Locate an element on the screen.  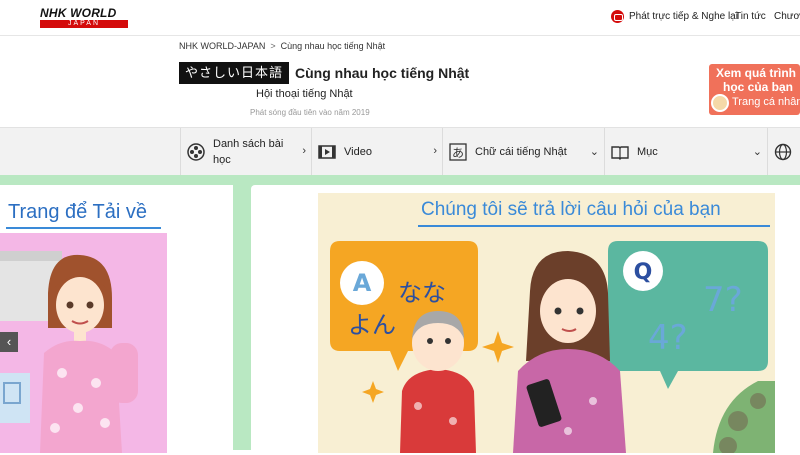
svg-text: Q is located at coordinates (643, 272).